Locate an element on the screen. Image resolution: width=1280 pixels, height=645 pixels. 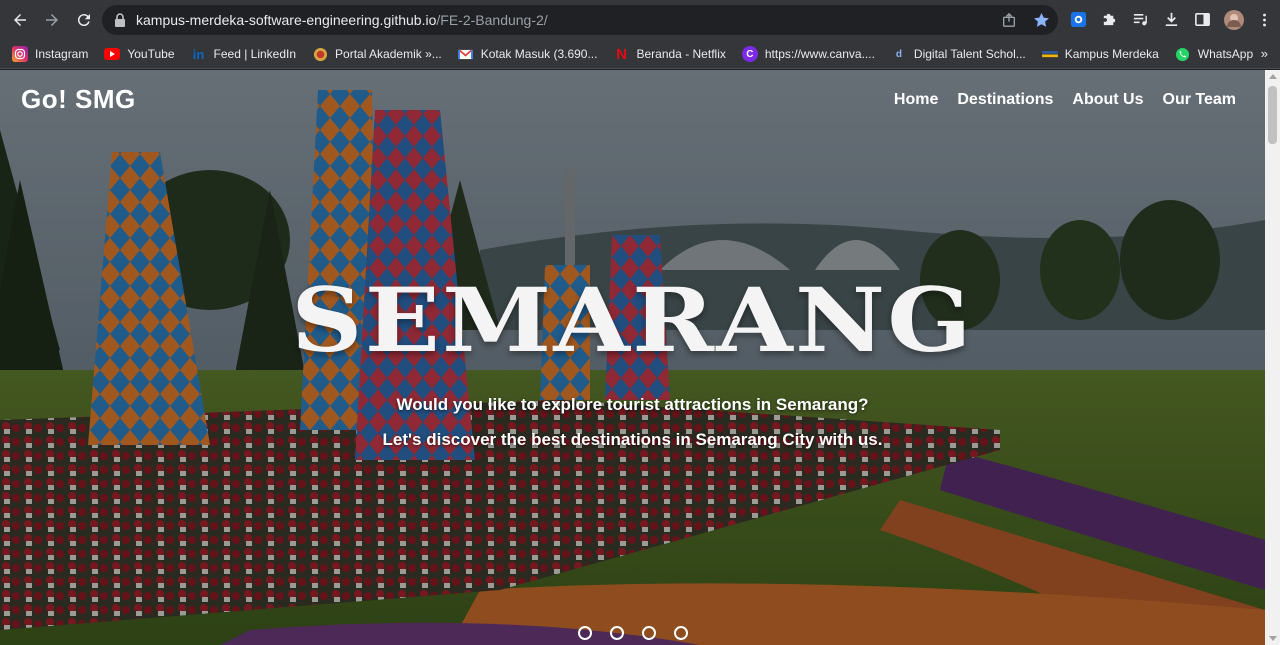
nav-home: Home is located at coordinates (916, 100).